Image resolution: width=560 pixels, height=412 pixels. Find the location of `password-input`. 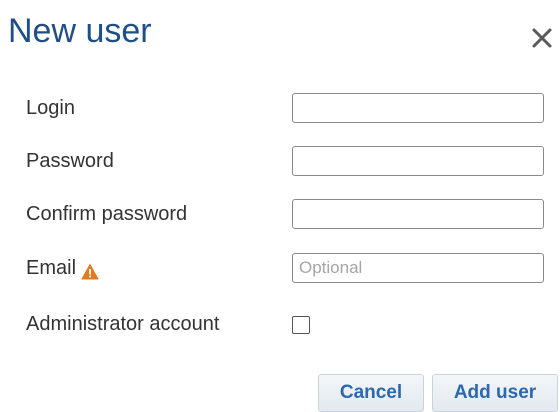

password-input is located at coordinates (418, 161).